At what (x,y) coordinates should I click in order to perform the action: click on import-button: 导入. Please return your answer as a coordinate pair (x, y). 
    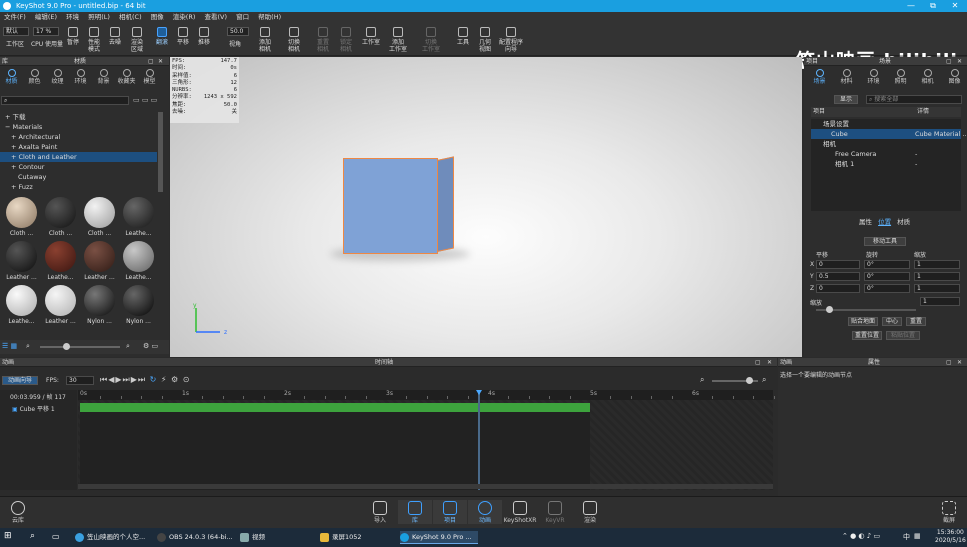
    Looking at the image, I should click on (380, 512).